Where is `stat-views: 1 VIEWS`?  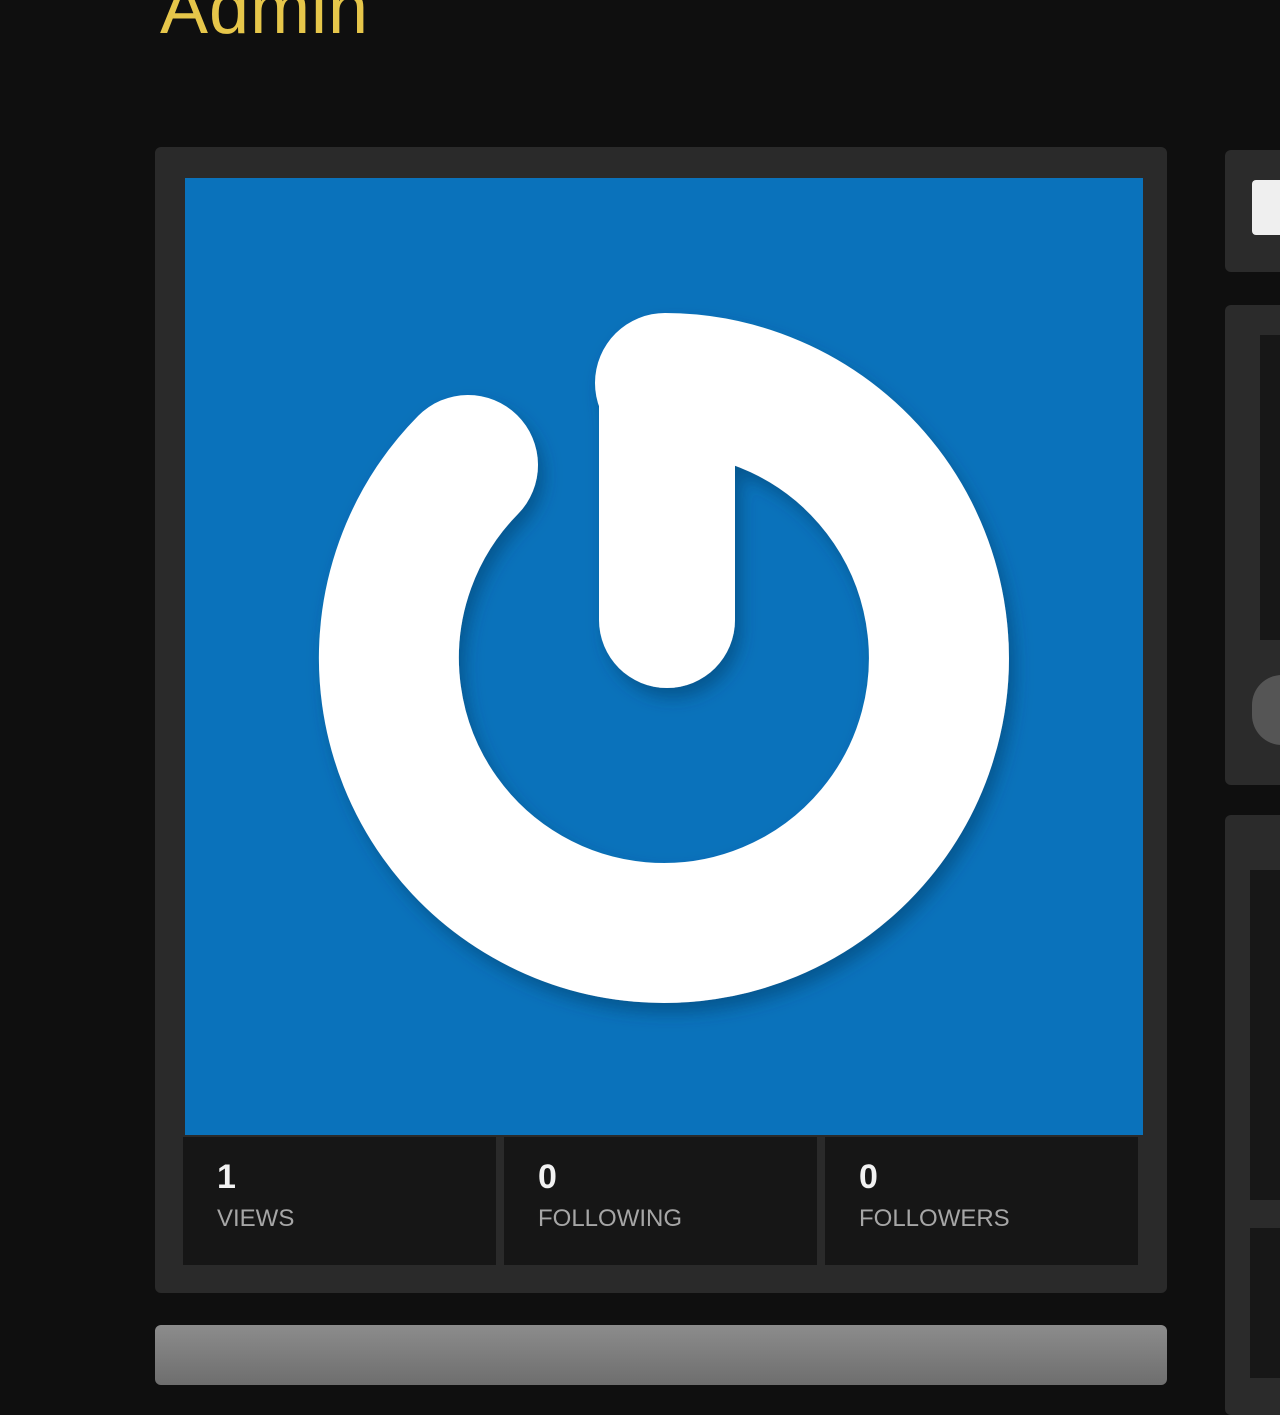 stat-views: 1 VIEWS is located at coordinates (339, 1201).